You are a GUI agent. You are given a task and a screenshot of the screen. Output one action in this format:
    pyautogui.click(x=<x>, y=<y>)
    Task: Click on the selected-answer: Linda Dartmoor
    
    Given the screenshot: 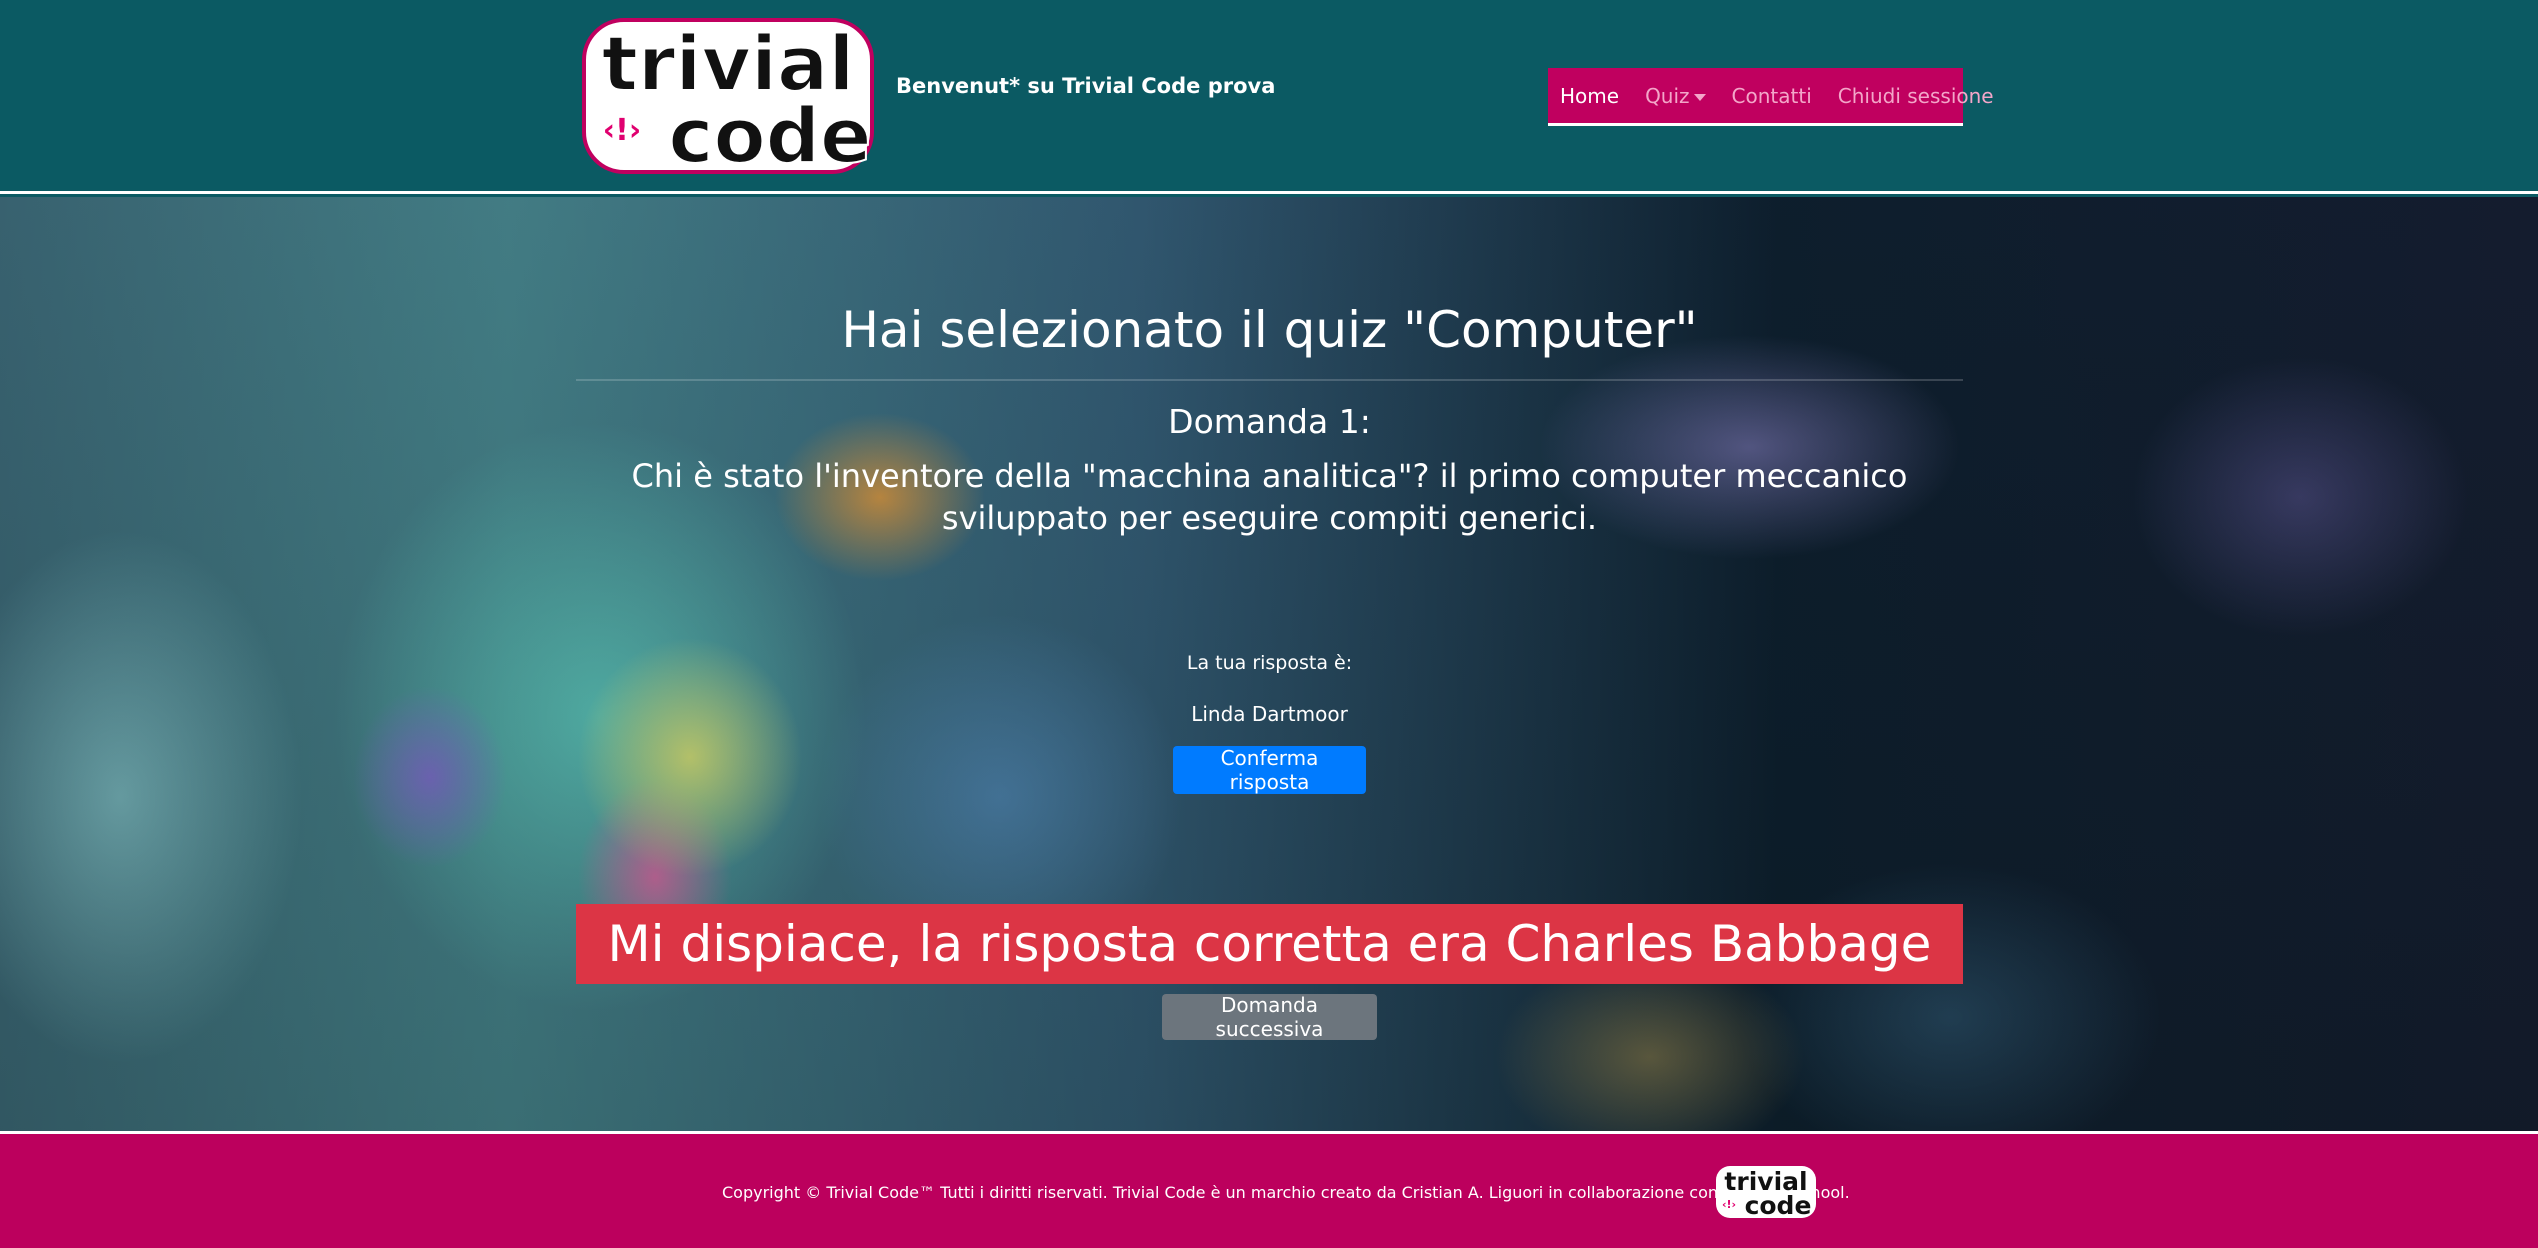 What is the action you would take?
    pyautogui.click(x=1269, y=714)
    